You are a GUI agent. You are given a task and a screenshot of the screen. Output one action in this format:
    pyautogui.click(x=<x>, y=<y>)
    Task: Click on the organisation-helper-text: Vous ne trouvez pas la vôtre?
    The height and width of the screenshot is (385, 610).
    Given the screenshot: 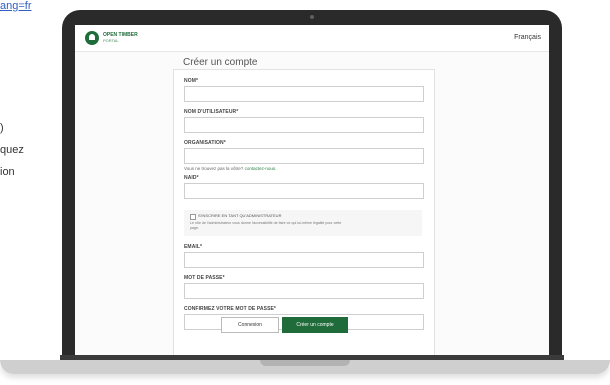 What is the action you would take?
    pyautogui.click(x=214, y=168)
    